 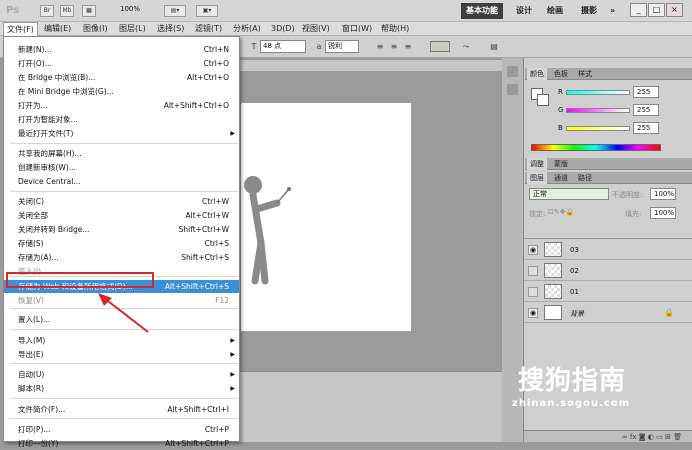 I want to click on tab-channels: 通道, so click(x=561, y=178).